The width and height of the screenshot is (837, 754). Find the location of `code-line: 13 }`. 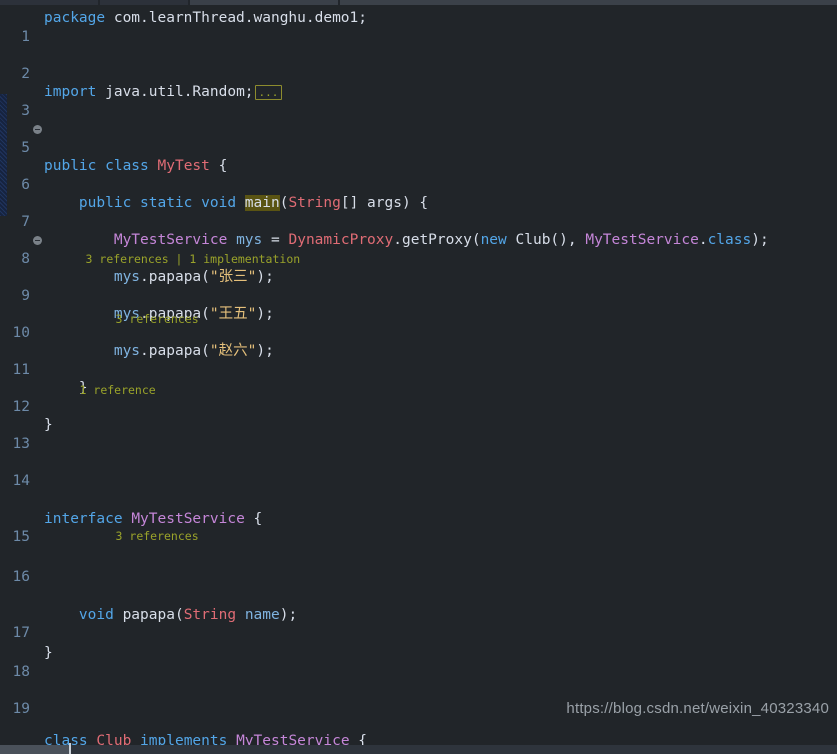

code-line: 13 } is located at coordinates (418, 434).